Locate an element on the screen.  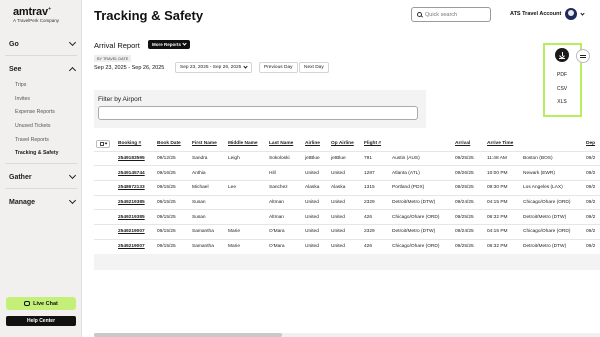
table-cell: 10:00 PM is located at coordinates (505, 173).